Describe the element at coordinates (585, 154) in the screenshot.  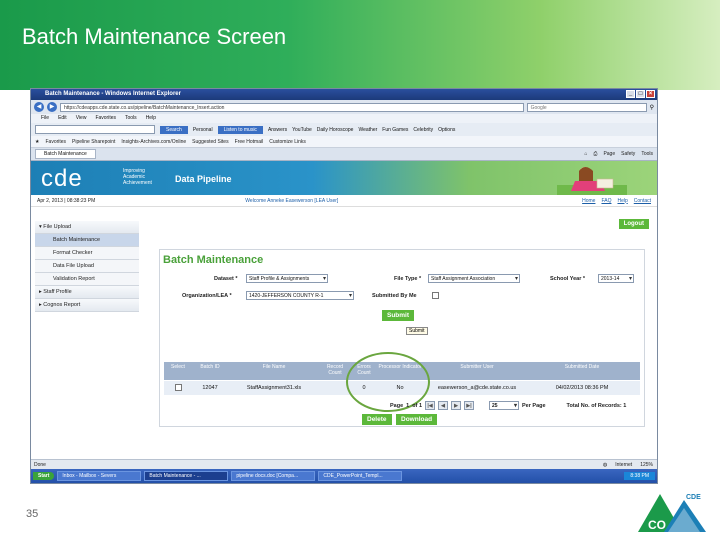
I see `home-icon: ⌂` at that location.